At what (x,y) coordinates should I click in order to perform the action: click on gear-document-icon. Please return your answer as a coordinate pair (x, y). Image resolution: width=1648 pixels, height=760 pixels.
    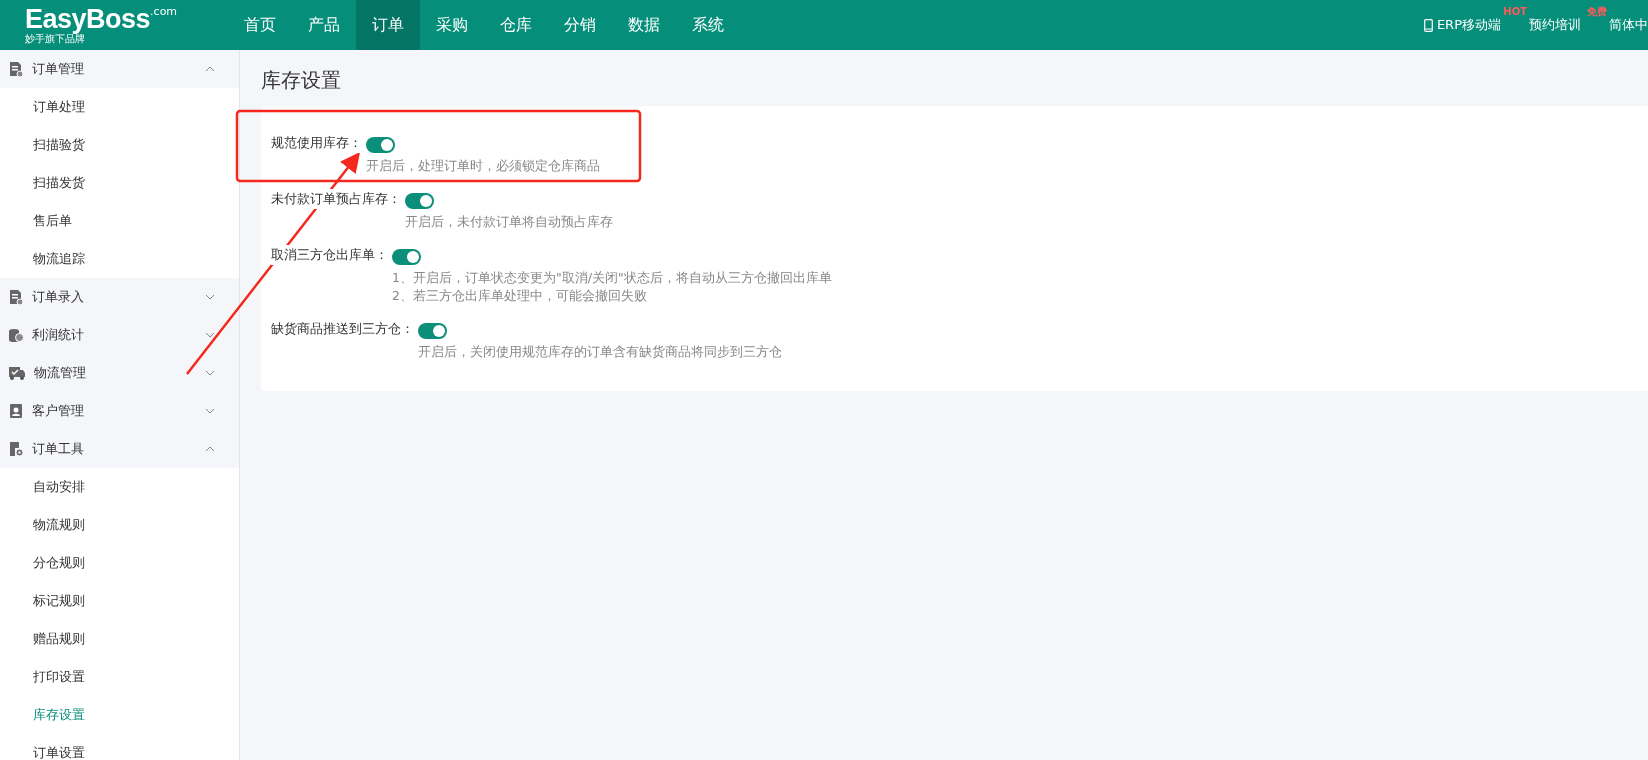
    Looking at the image, I should click on (16, 449).